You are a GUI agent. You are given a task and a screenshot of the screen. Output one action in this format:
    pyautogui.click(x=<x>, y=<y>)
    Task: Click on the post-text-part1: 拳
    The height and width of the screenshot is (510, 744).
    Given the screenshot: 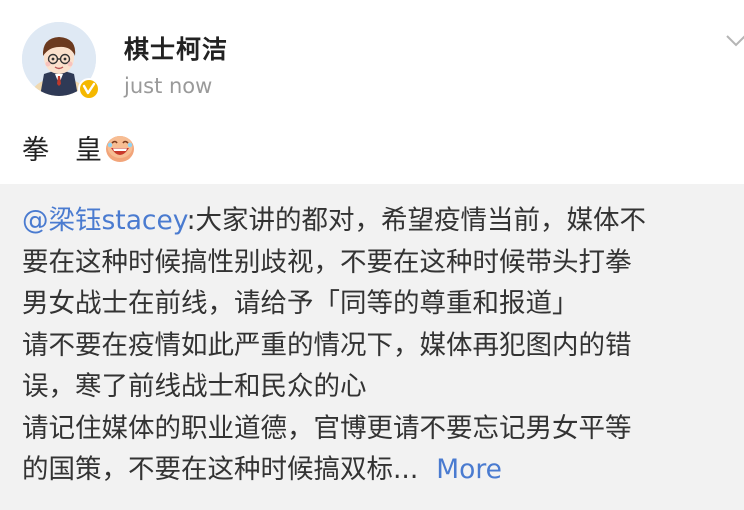 What is the action you would take?
    pyautogui.click(x=35, y=150)
    